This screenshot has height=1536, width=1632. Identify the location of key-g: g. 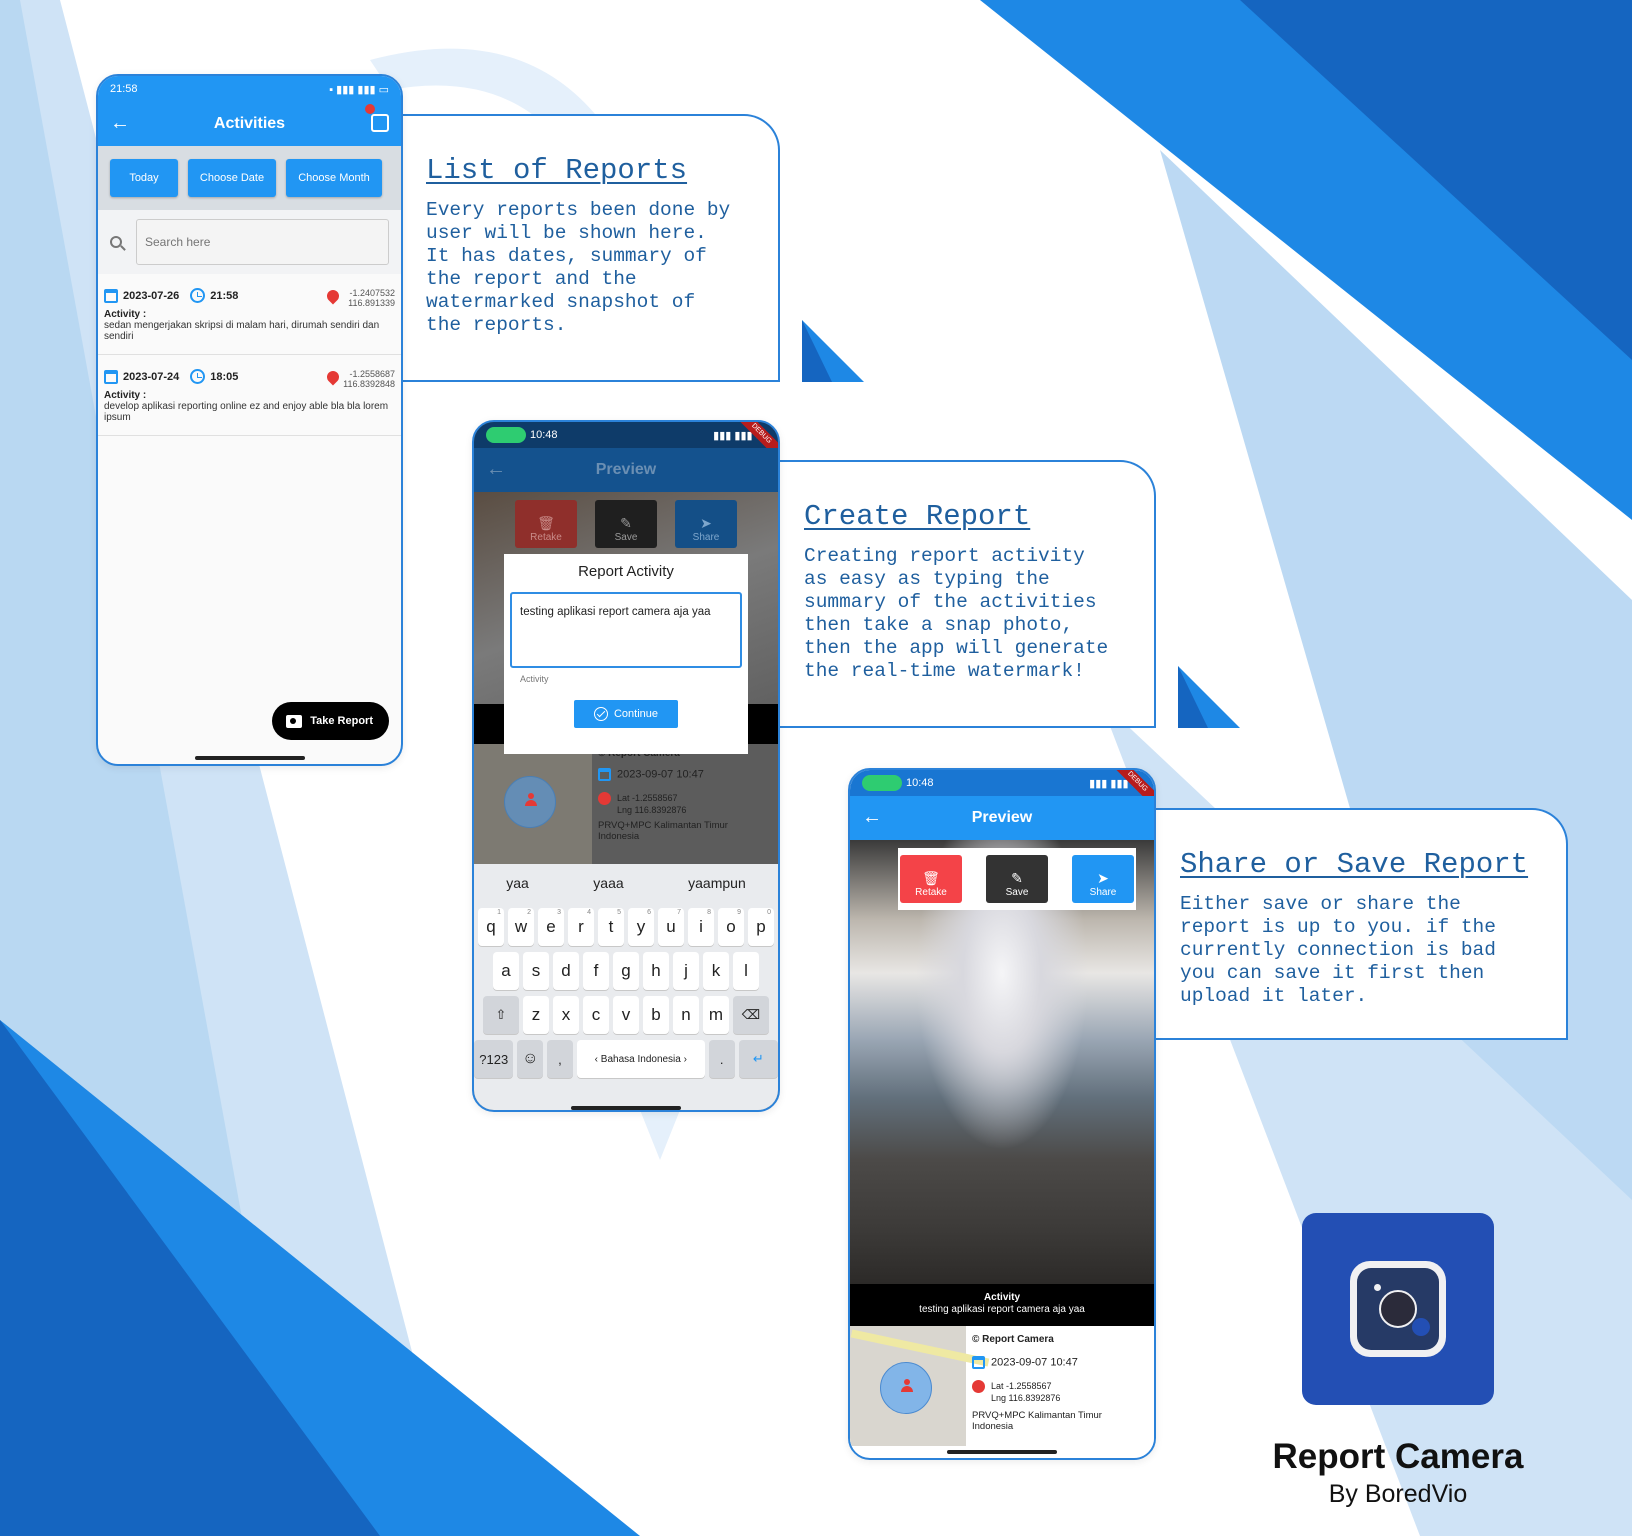
(626, 971).